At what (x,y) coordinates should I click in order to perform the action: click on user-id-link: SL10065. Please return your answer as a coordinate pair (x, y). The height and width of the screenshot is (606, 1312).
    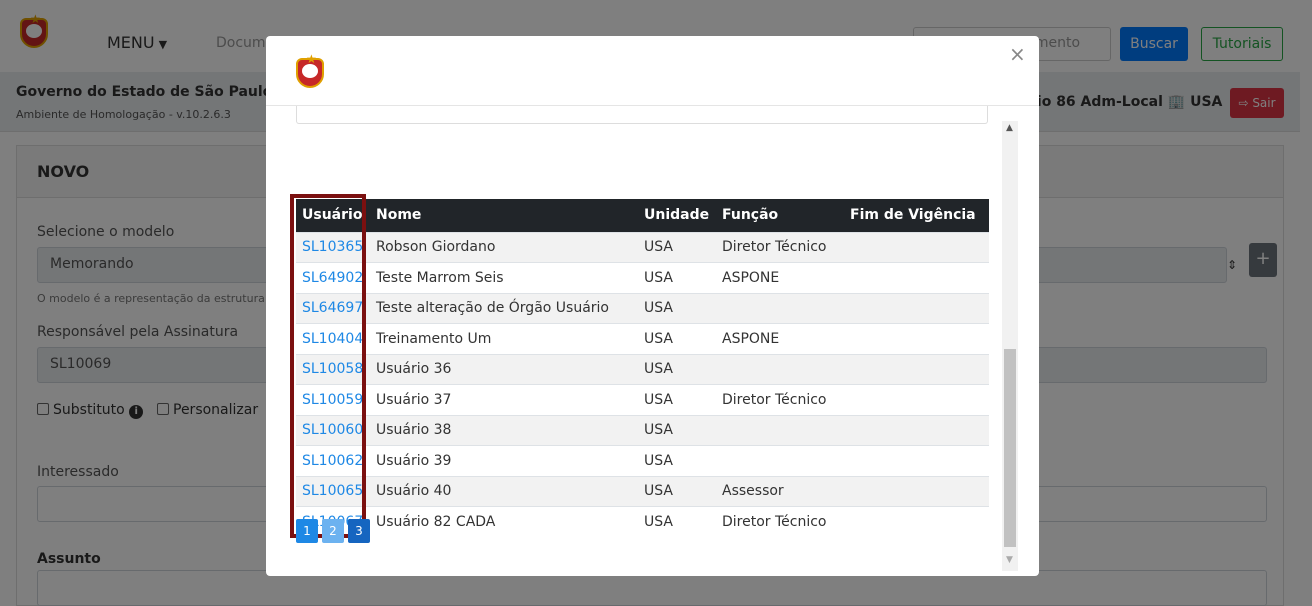
    Looking at the image, I should click on (332, 491).